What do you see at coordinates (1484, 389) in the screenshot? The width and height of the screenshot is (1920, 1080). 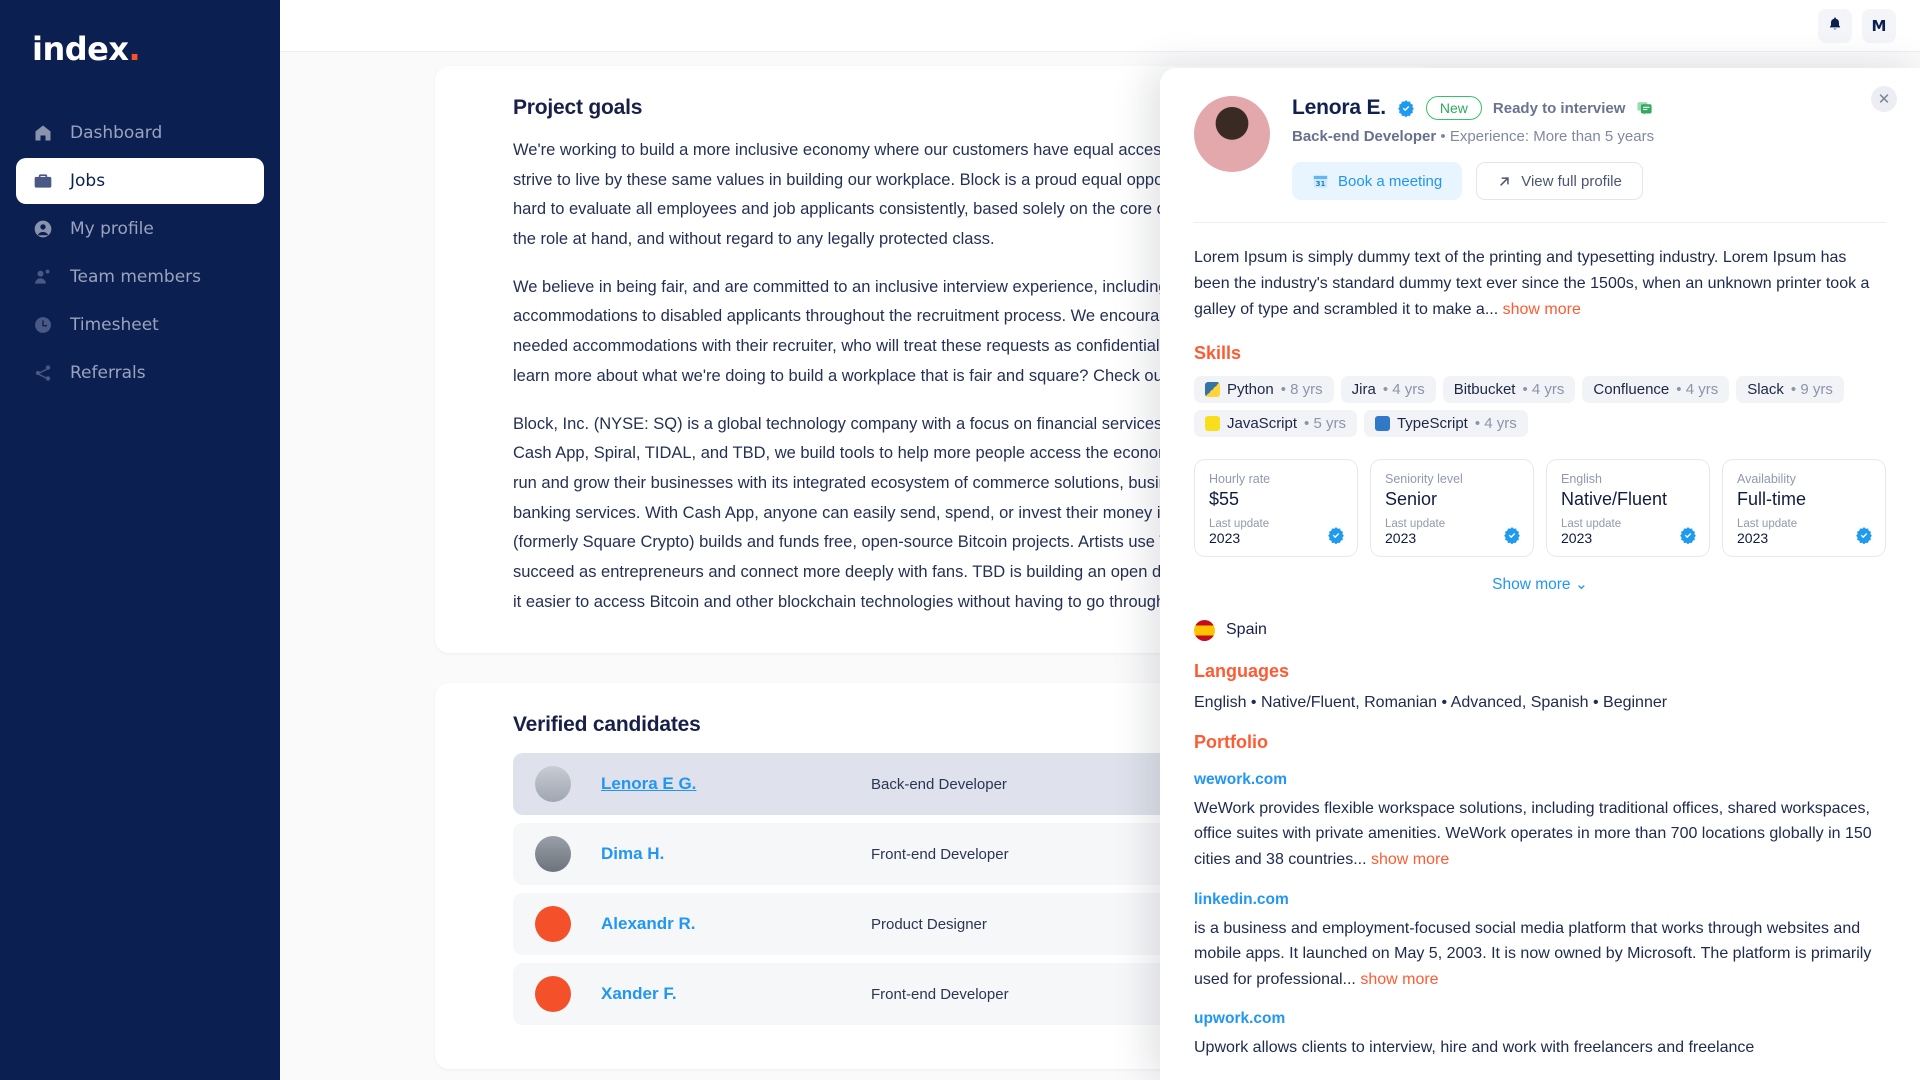 I see `skill-name: Bitbucket` at bounding box center [1484, 389].